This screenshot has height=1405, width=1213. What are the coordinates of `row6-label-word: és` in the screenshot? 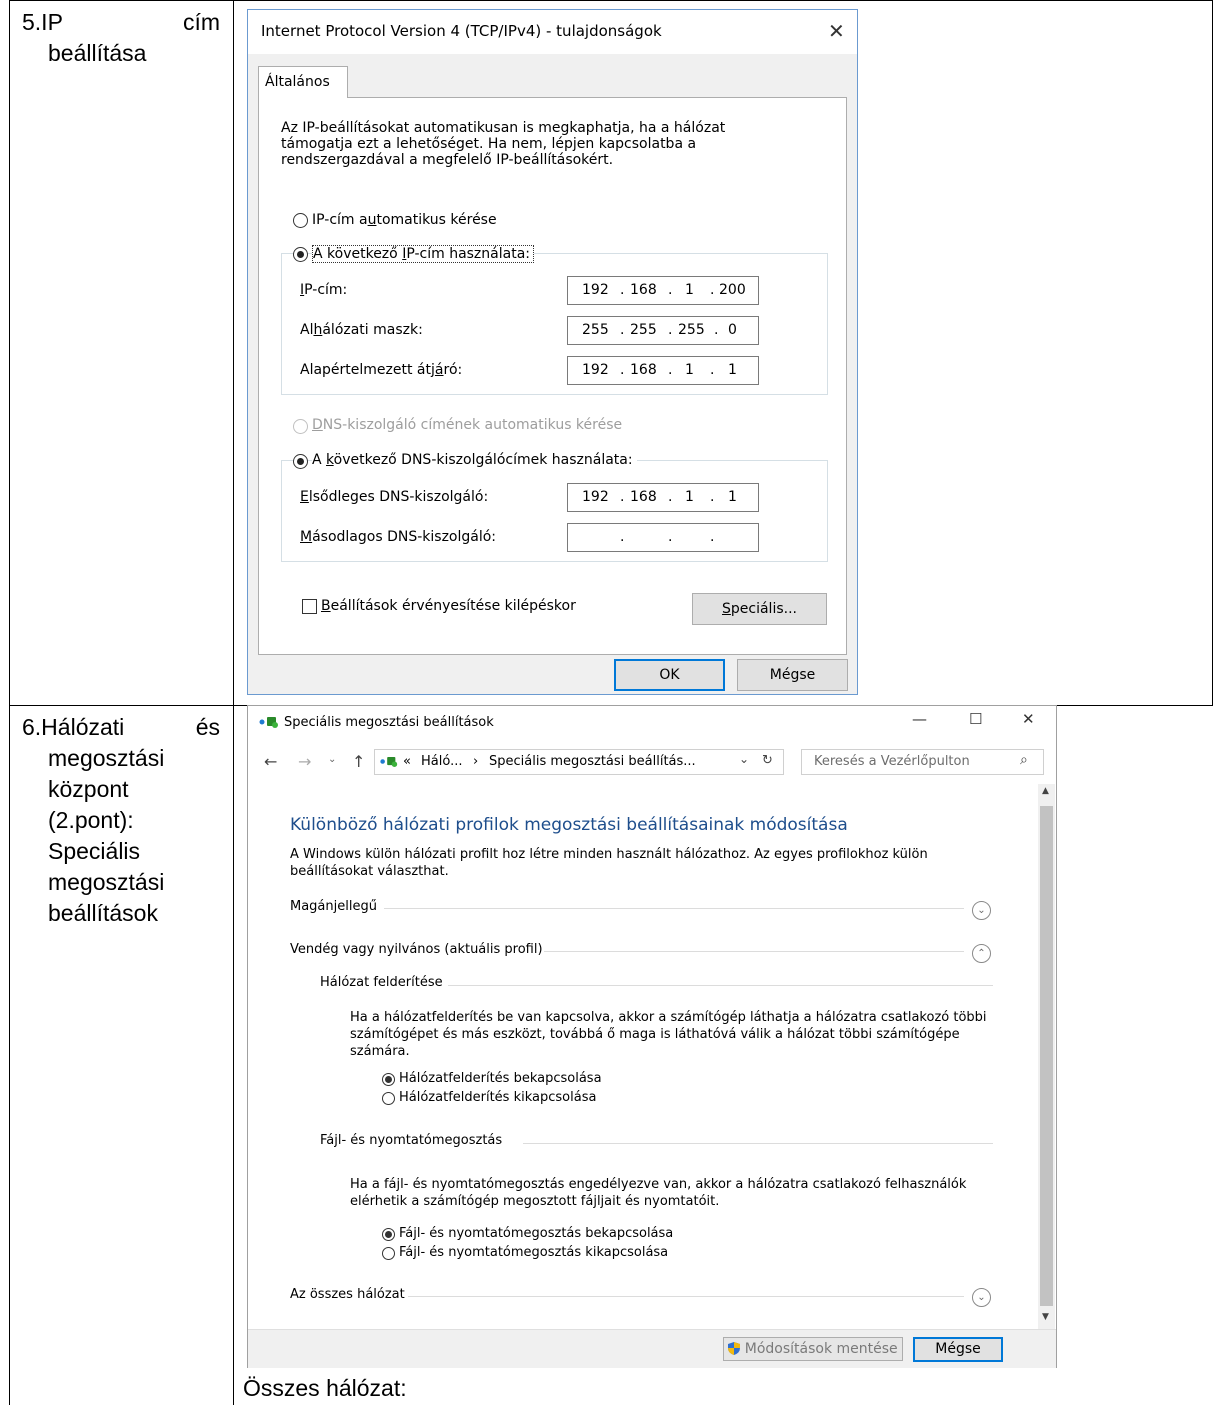 It's located at (207, 727).